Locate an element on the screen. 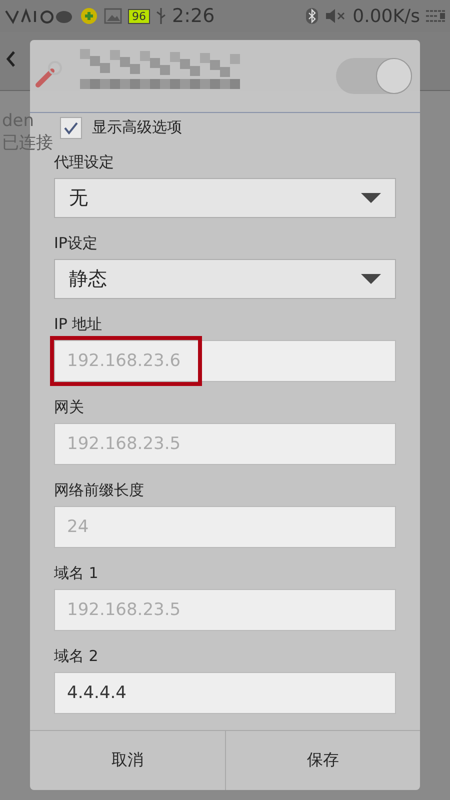 Image resolution: width=450 pixels, height=800 pixels. input-field: 4.4.4.4 is located at coordinates (225, 693).